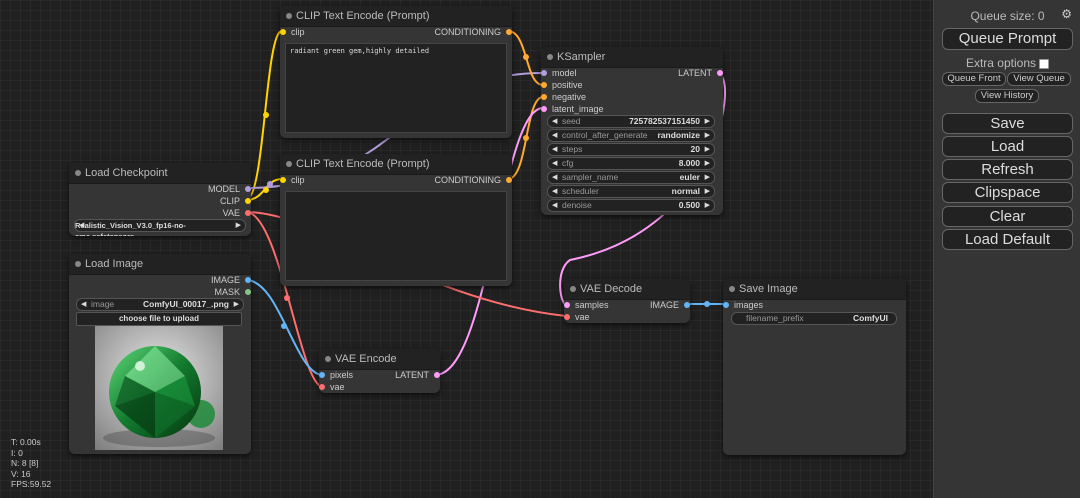 The height and width of the screenshot is (498, 1080). I want to click on view-history-button: View History, so click(1007, 96).